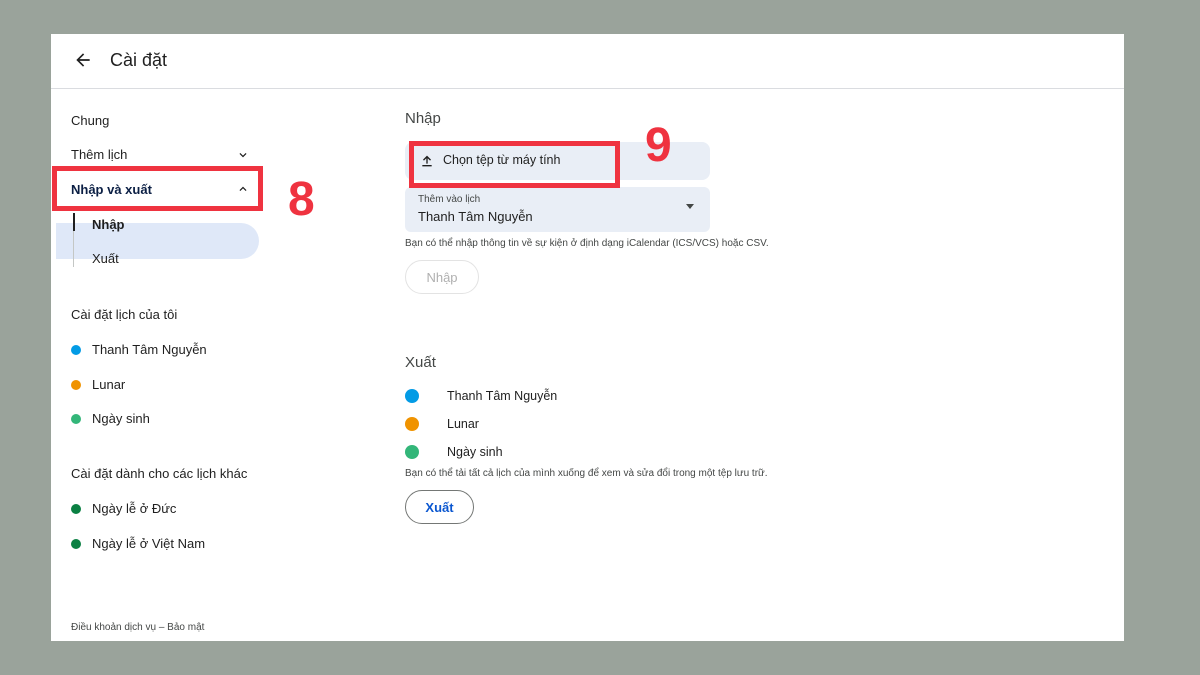 The width and height of the screenshot is (1200, 675). Describe the element at coordinates (108, 224) in the screenshot. I see `sidebar-subitem-import: Nhập` at that location.